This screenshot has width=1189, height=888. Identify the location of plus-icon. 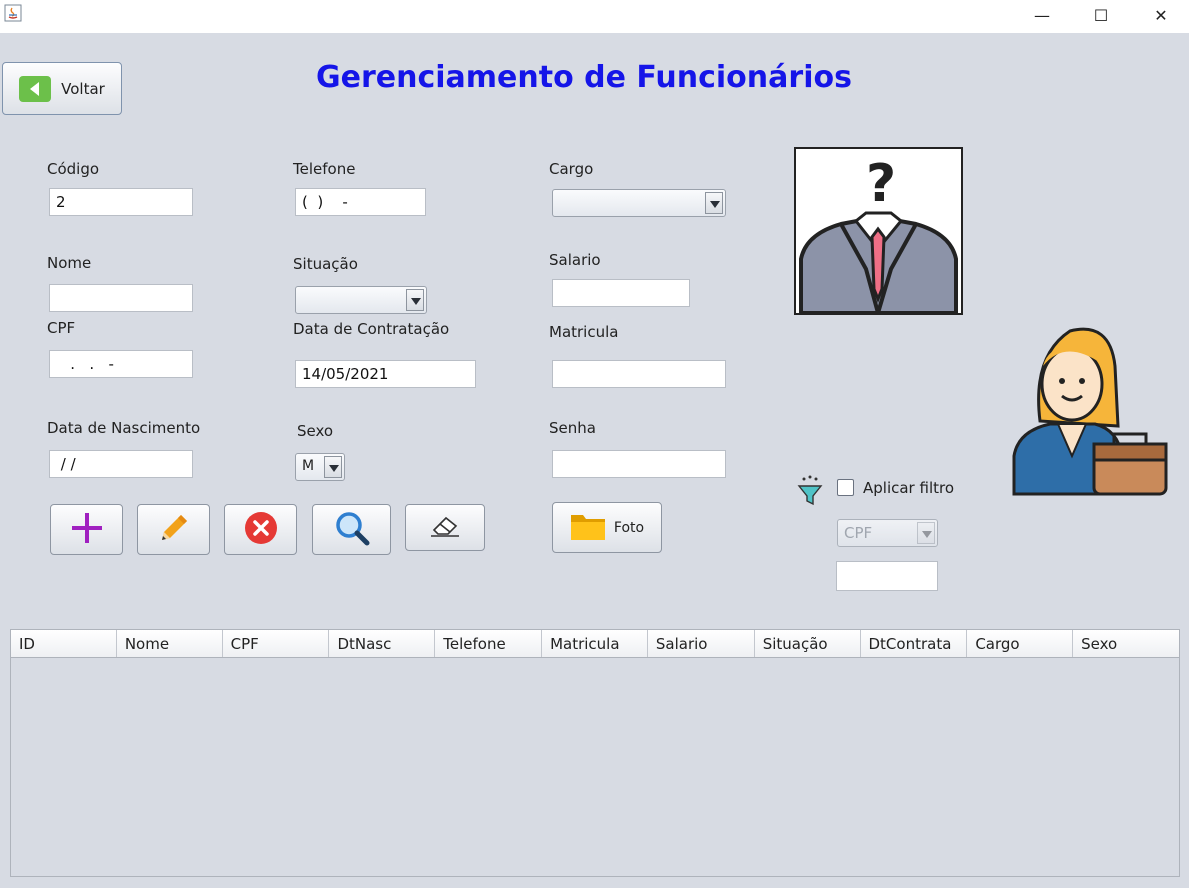
(87, 530).